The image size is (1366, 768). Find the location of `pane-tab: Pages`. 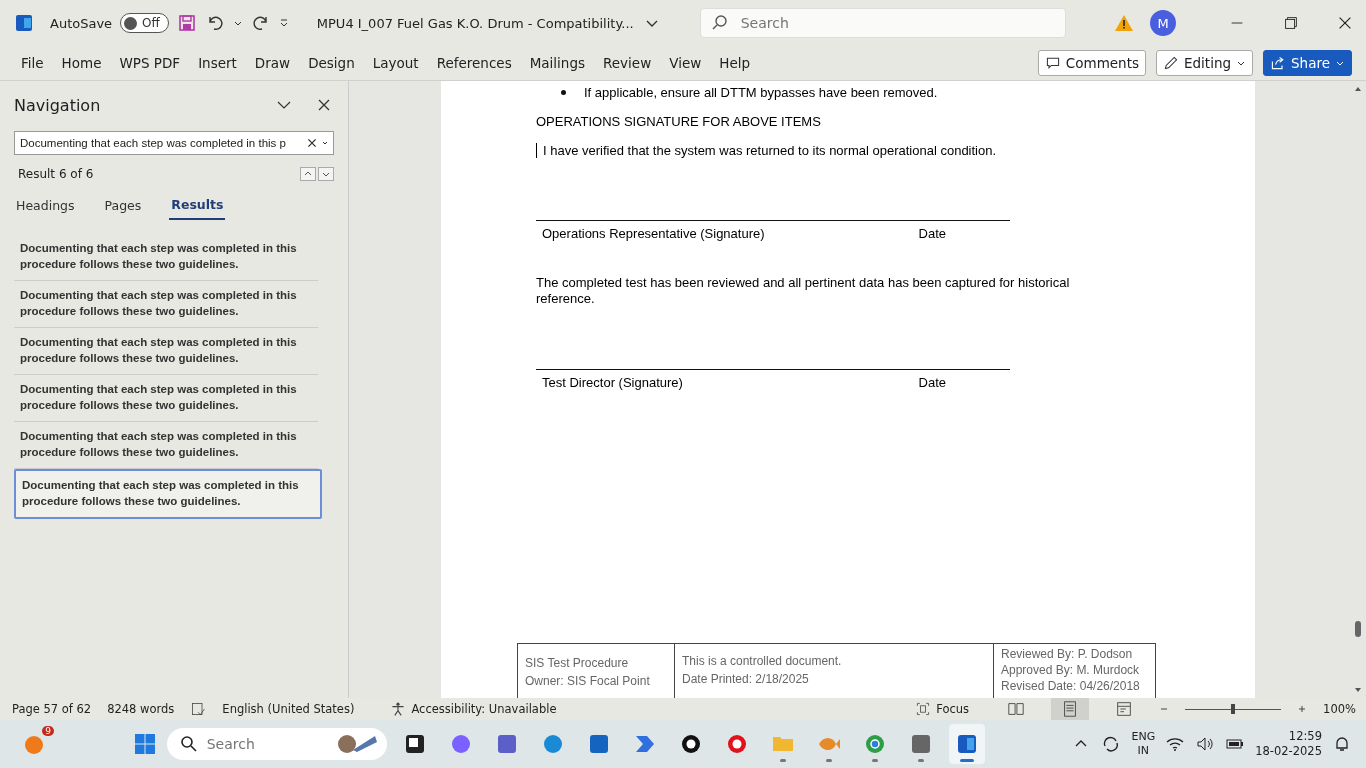

pane-tab: Pages is located at coordinates (123, 206).